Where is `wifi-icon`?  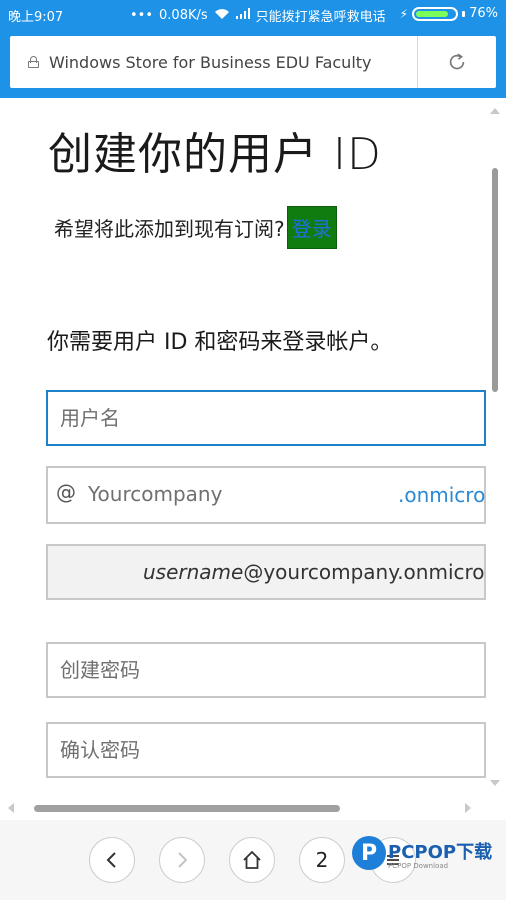
wifi-icon is located at coordinates (222, 16).